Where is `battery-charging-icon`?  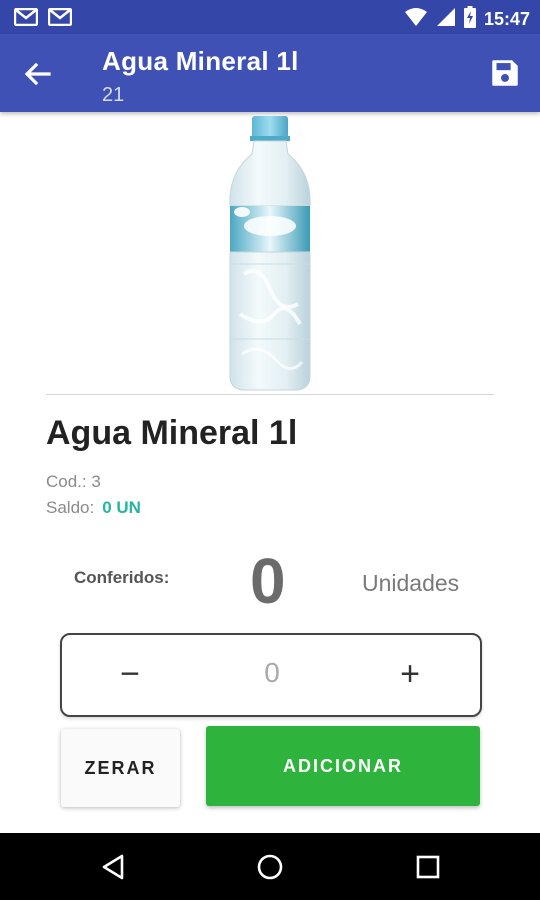
battery-charging-icon is located at coordinates (469, 19).